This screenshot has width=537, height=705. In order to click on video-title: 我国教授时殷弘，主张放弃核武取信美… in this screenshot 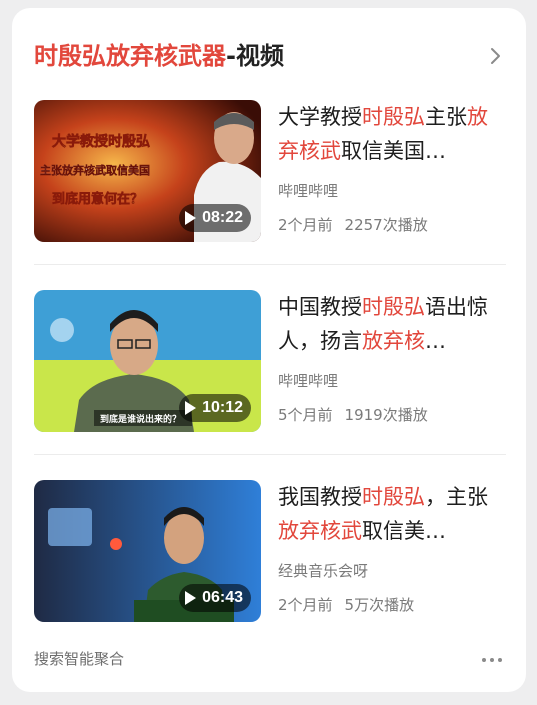, I will do `click(392, 514)`.